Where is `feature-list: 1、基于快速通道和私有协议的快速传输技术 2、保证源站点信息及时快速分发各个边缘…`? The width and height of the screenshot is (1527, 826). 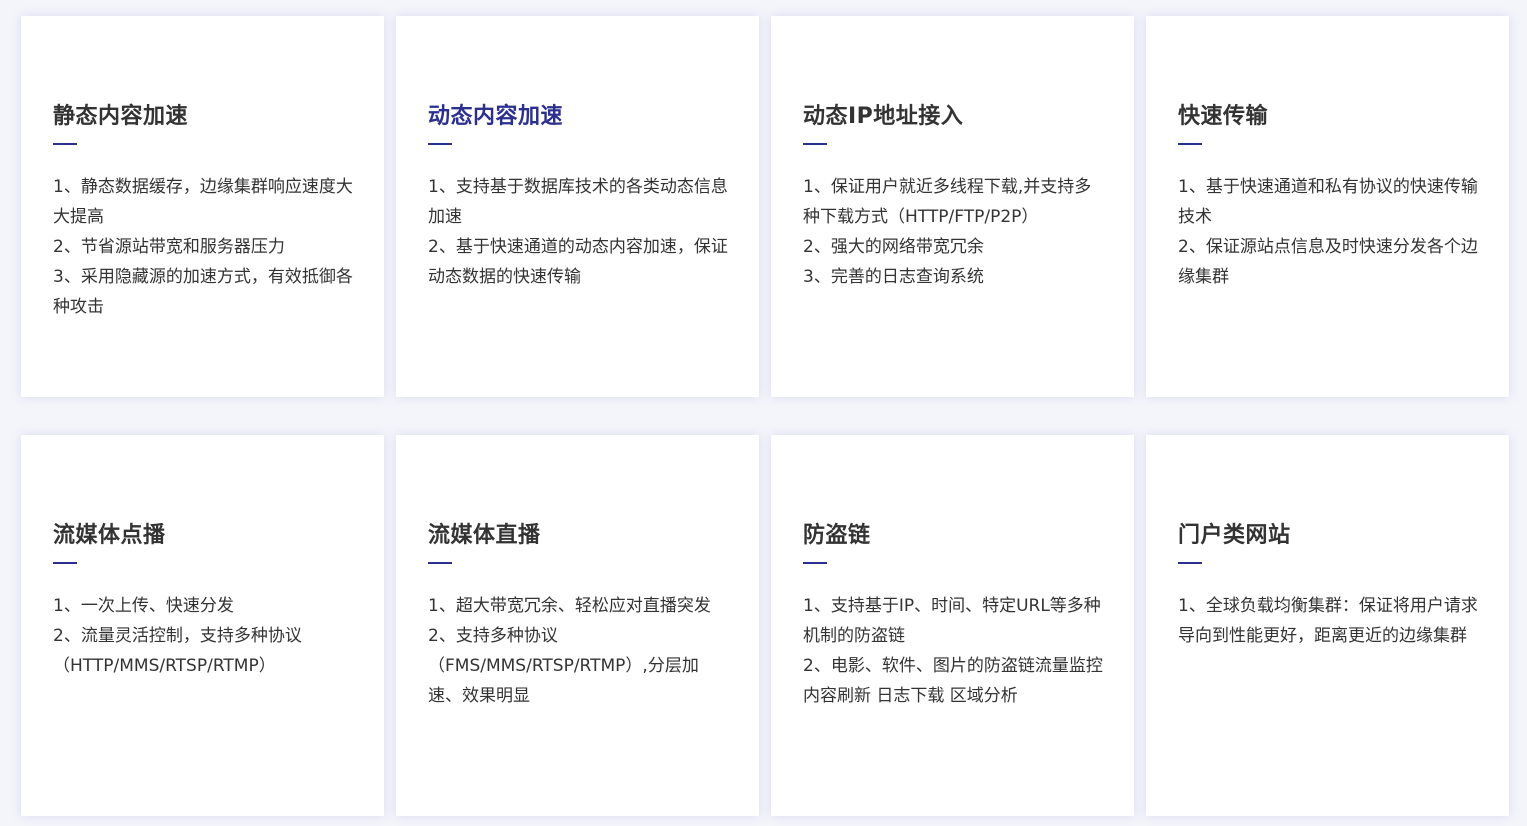
feature-list: 1、基于快速通道和私有协议的快速传输技术 2、保证源站点信息及时快速分发各个边缘… is located at coordinates (1329, 232).